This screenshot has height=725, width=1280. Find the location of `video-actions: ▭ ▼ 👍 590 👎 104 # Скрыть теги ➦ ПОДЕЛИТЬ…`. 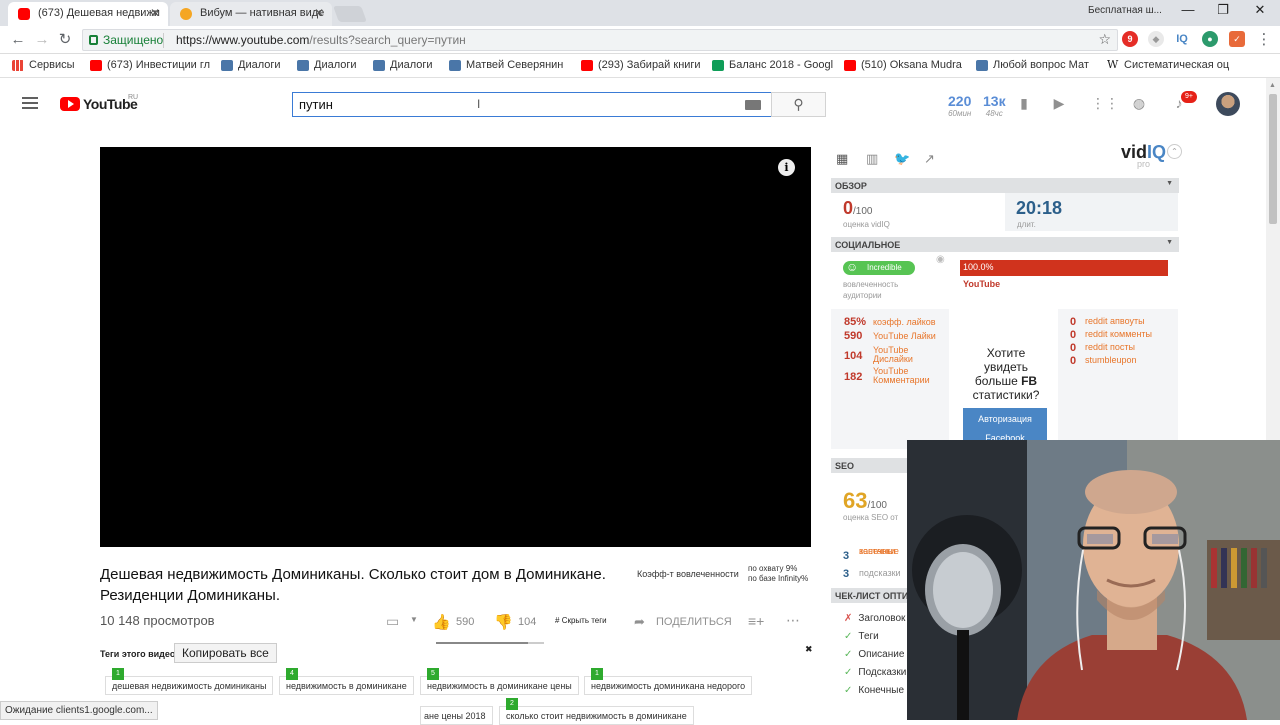

video-actions: ▭ ▼ 👍 590 👎 104 # Скрыть теги ➦ ПОДЕЛИТЬ… is located at coordinates (596, 628).